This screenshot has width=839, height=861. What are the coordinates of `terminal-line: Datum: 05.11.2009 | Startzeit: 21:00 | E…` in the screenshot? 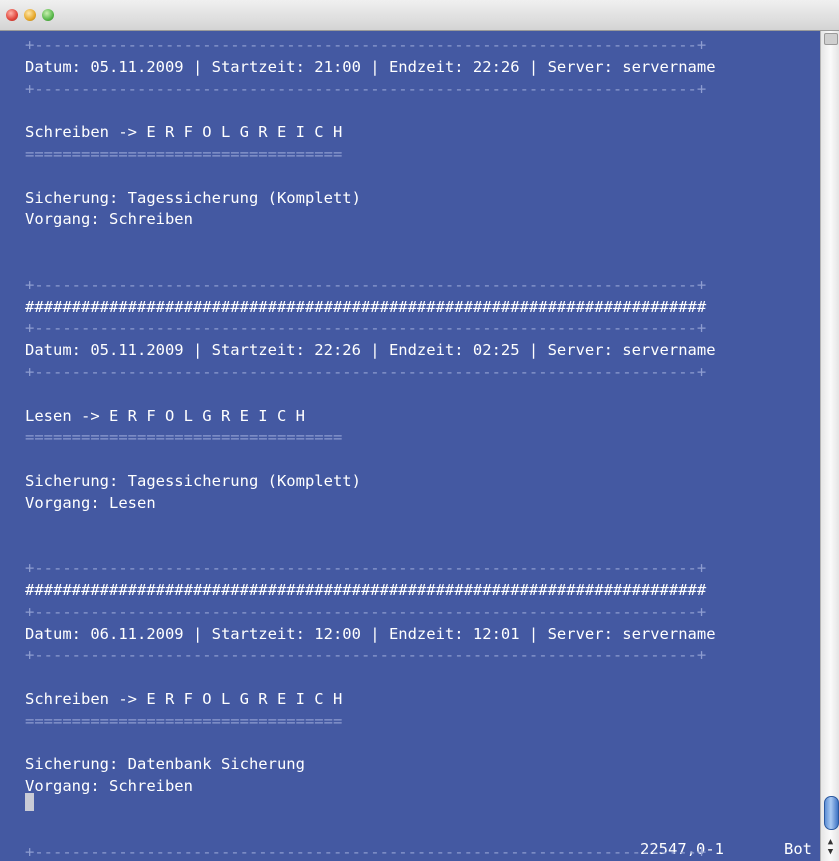 It's located at (370, 66).